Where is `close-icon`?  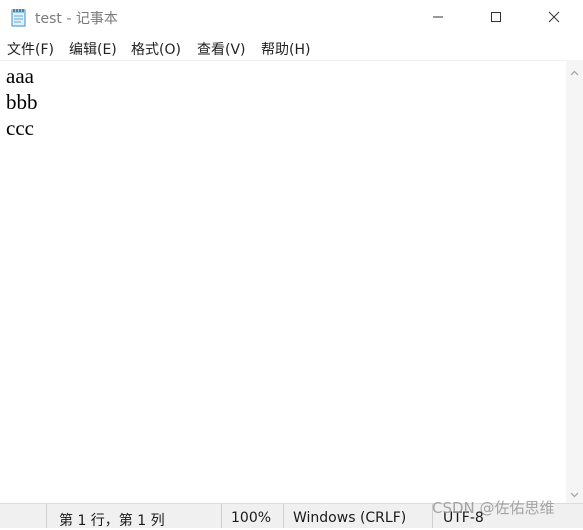
close-icon is located at coordinates (554, 17).